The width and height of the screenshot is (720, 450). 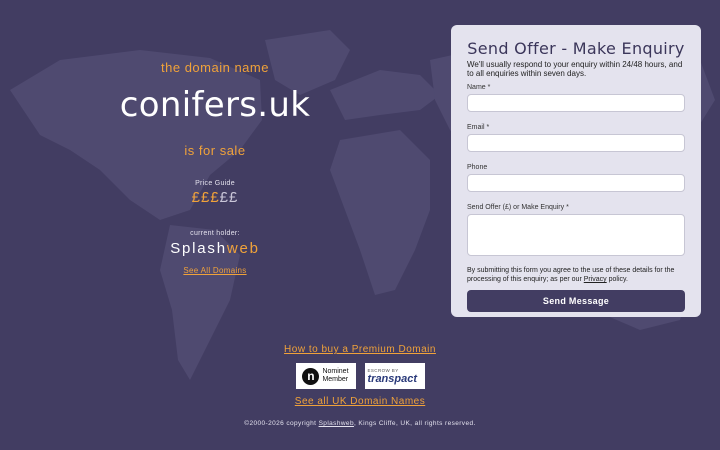 What do you see at coordinates (198, 248) in the screenshot?
I see `holder-name-part-1: Splash` at bounding box center [198, 248].